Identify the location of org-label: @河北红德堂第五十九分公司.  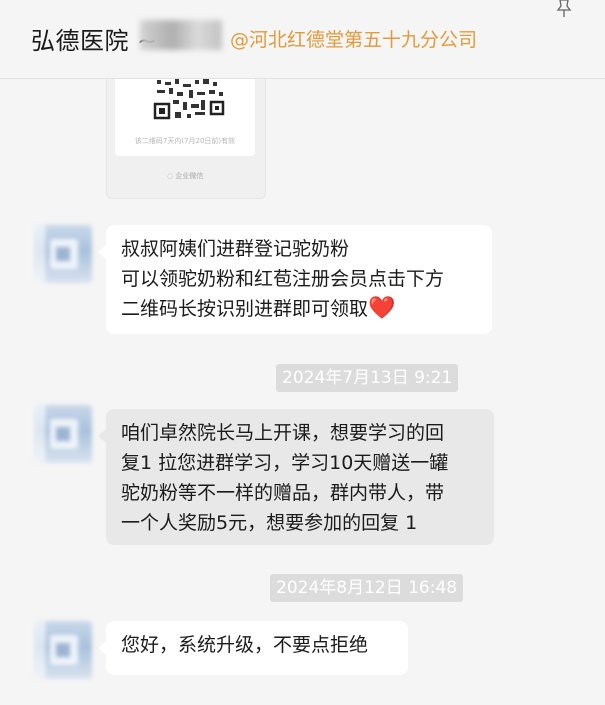
(353, 38).